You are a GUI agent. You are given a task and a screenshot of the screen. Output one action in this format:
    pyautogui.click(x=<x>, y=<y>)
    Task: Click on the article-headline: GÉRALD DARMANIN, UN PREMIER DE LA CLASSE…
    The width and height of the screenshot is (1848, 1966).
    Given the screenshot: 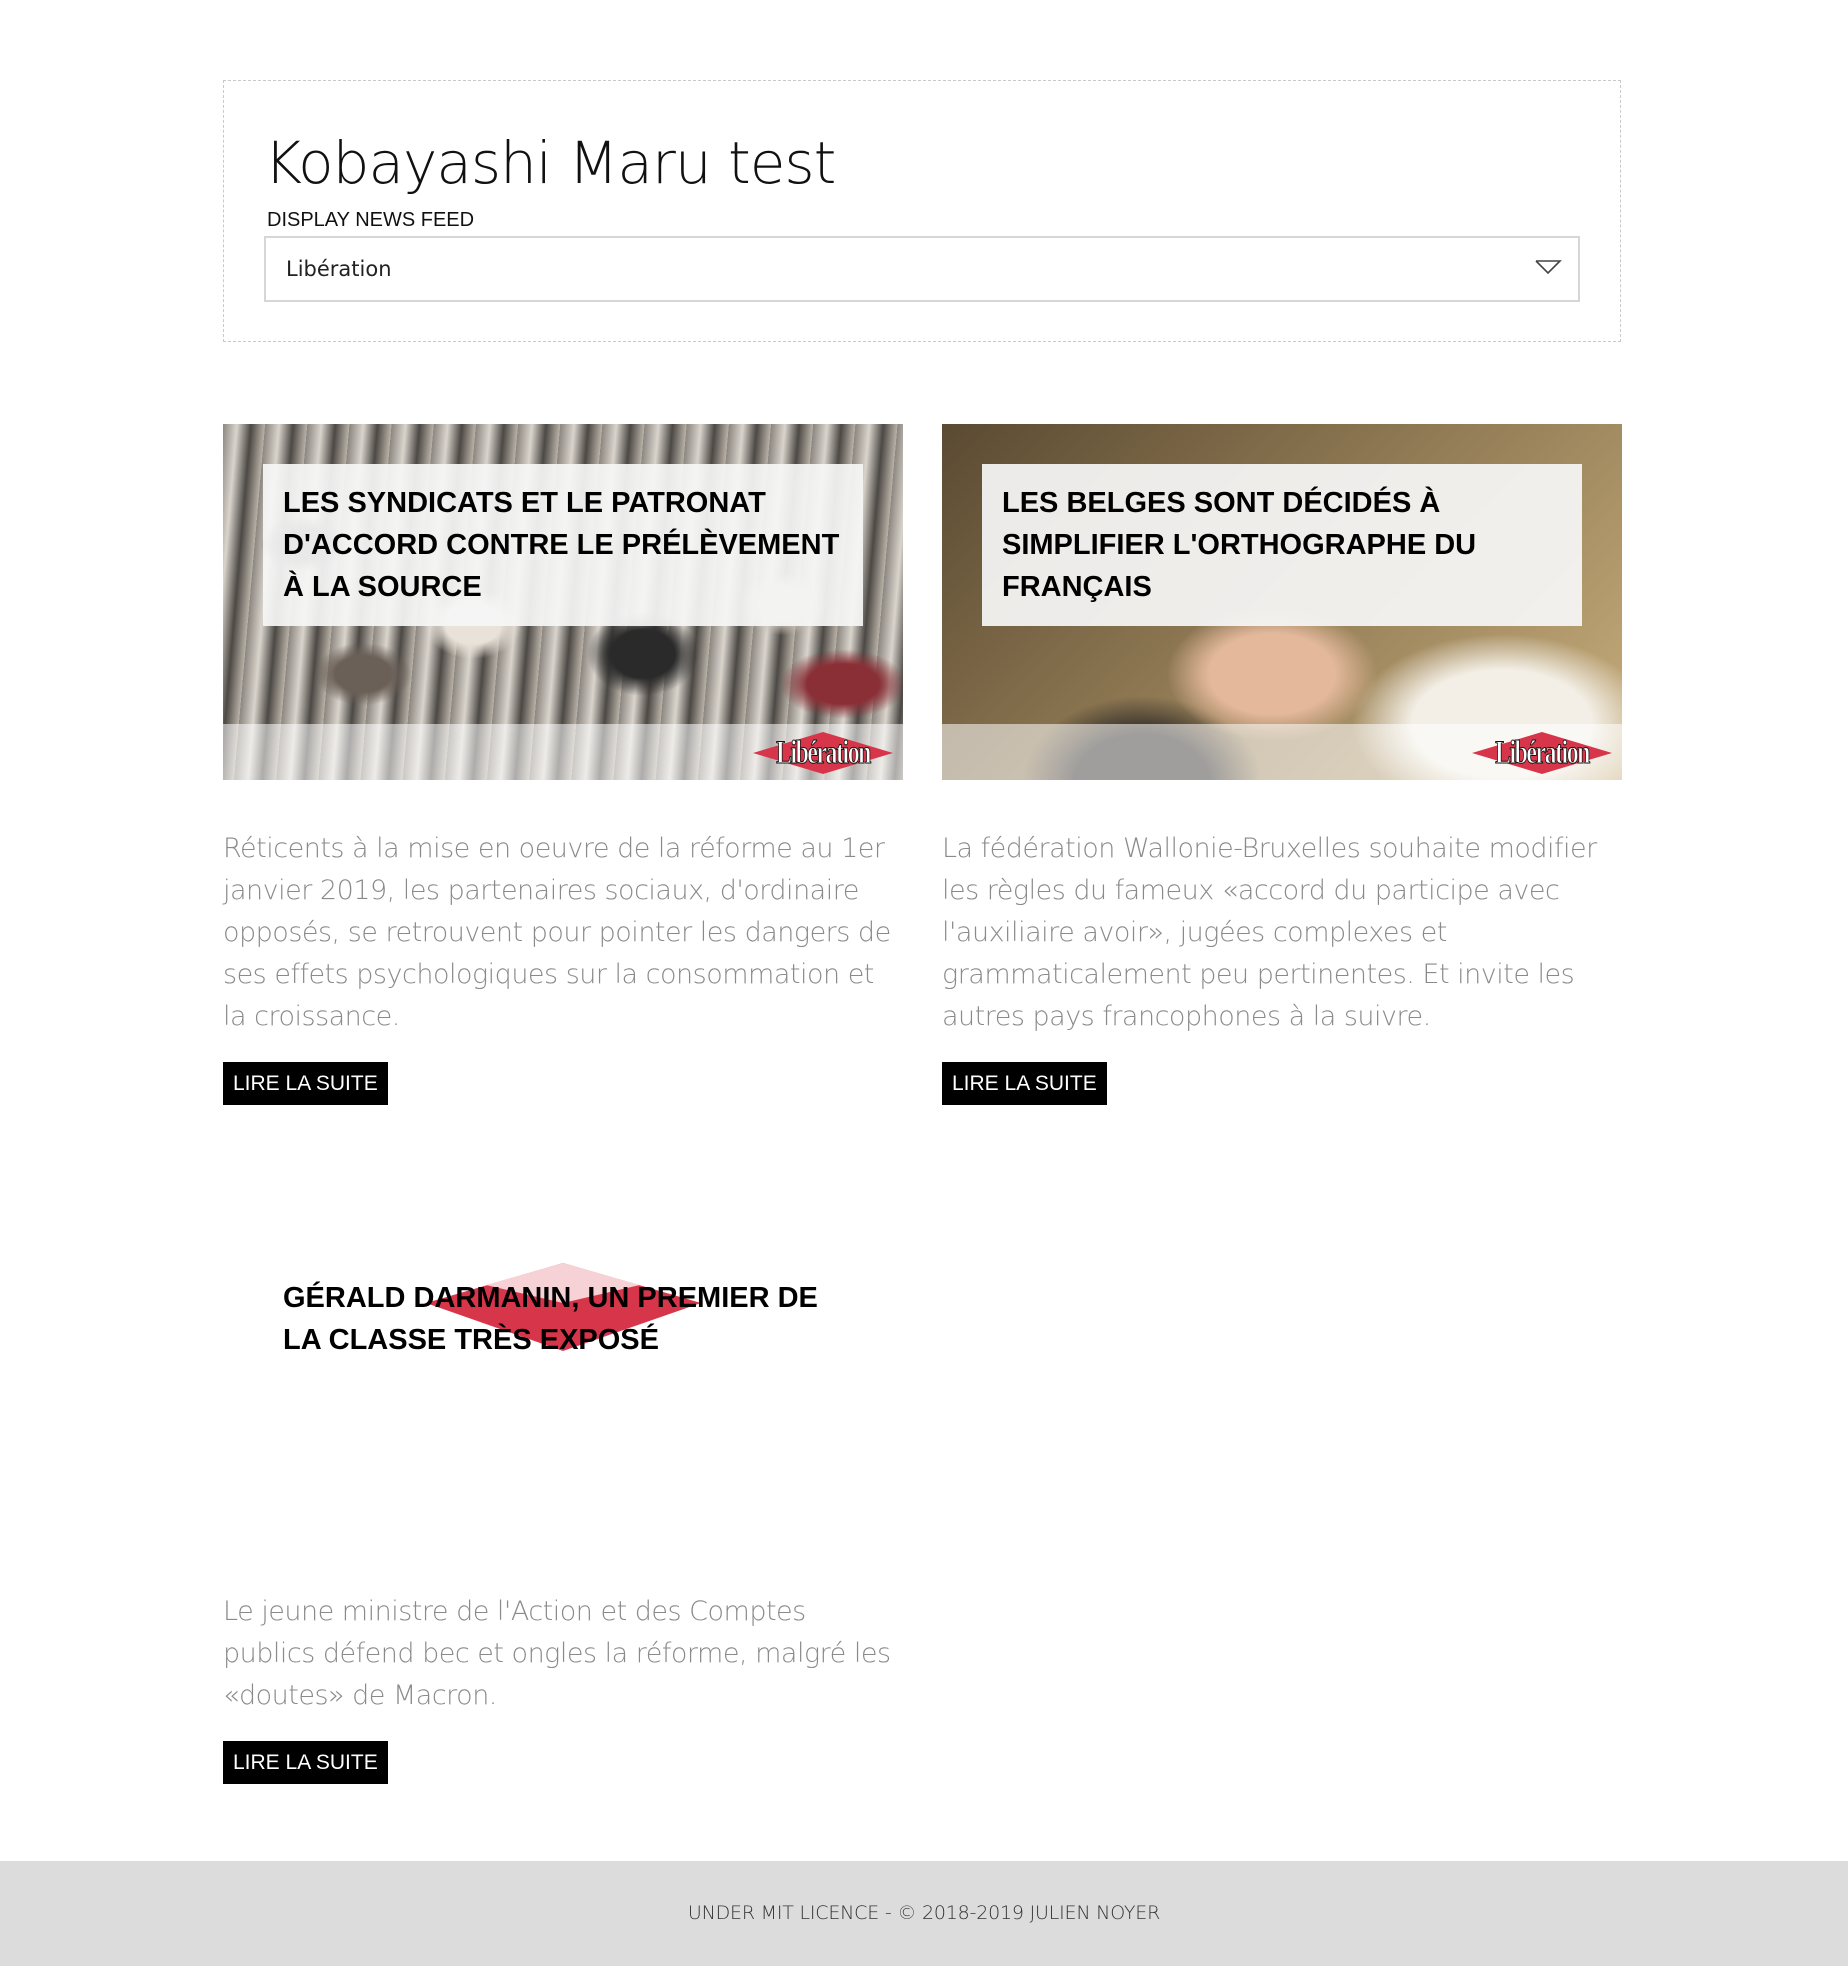 What is the action you would take?
    pyautogui.click(x=550, y=1319)
    